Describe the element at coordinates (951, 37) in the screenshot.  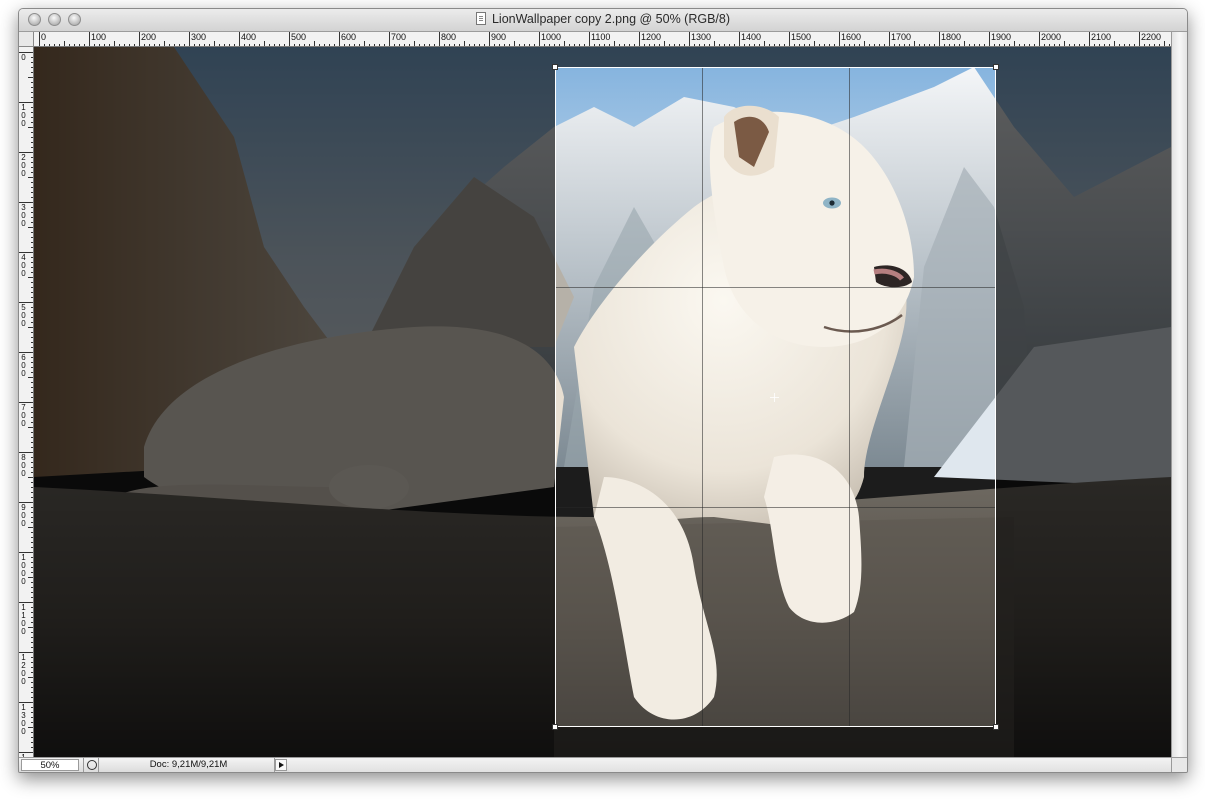
I see `ruler-label: 1800` at that location.